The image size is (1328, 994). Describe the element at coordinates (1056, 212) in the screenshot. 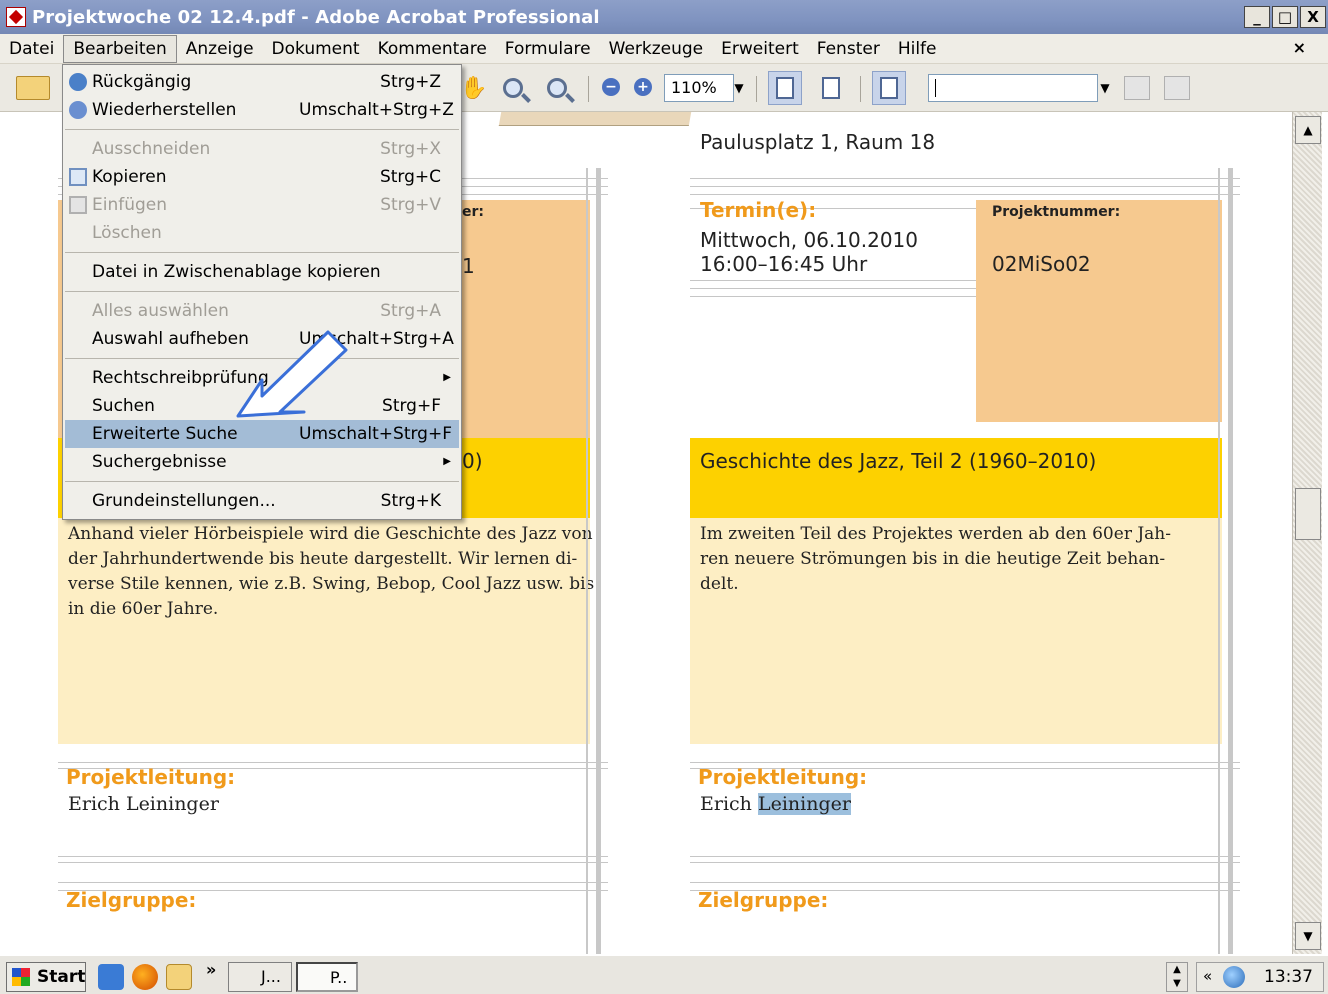

I see `project-number-label: Projektnummer:` at that location.